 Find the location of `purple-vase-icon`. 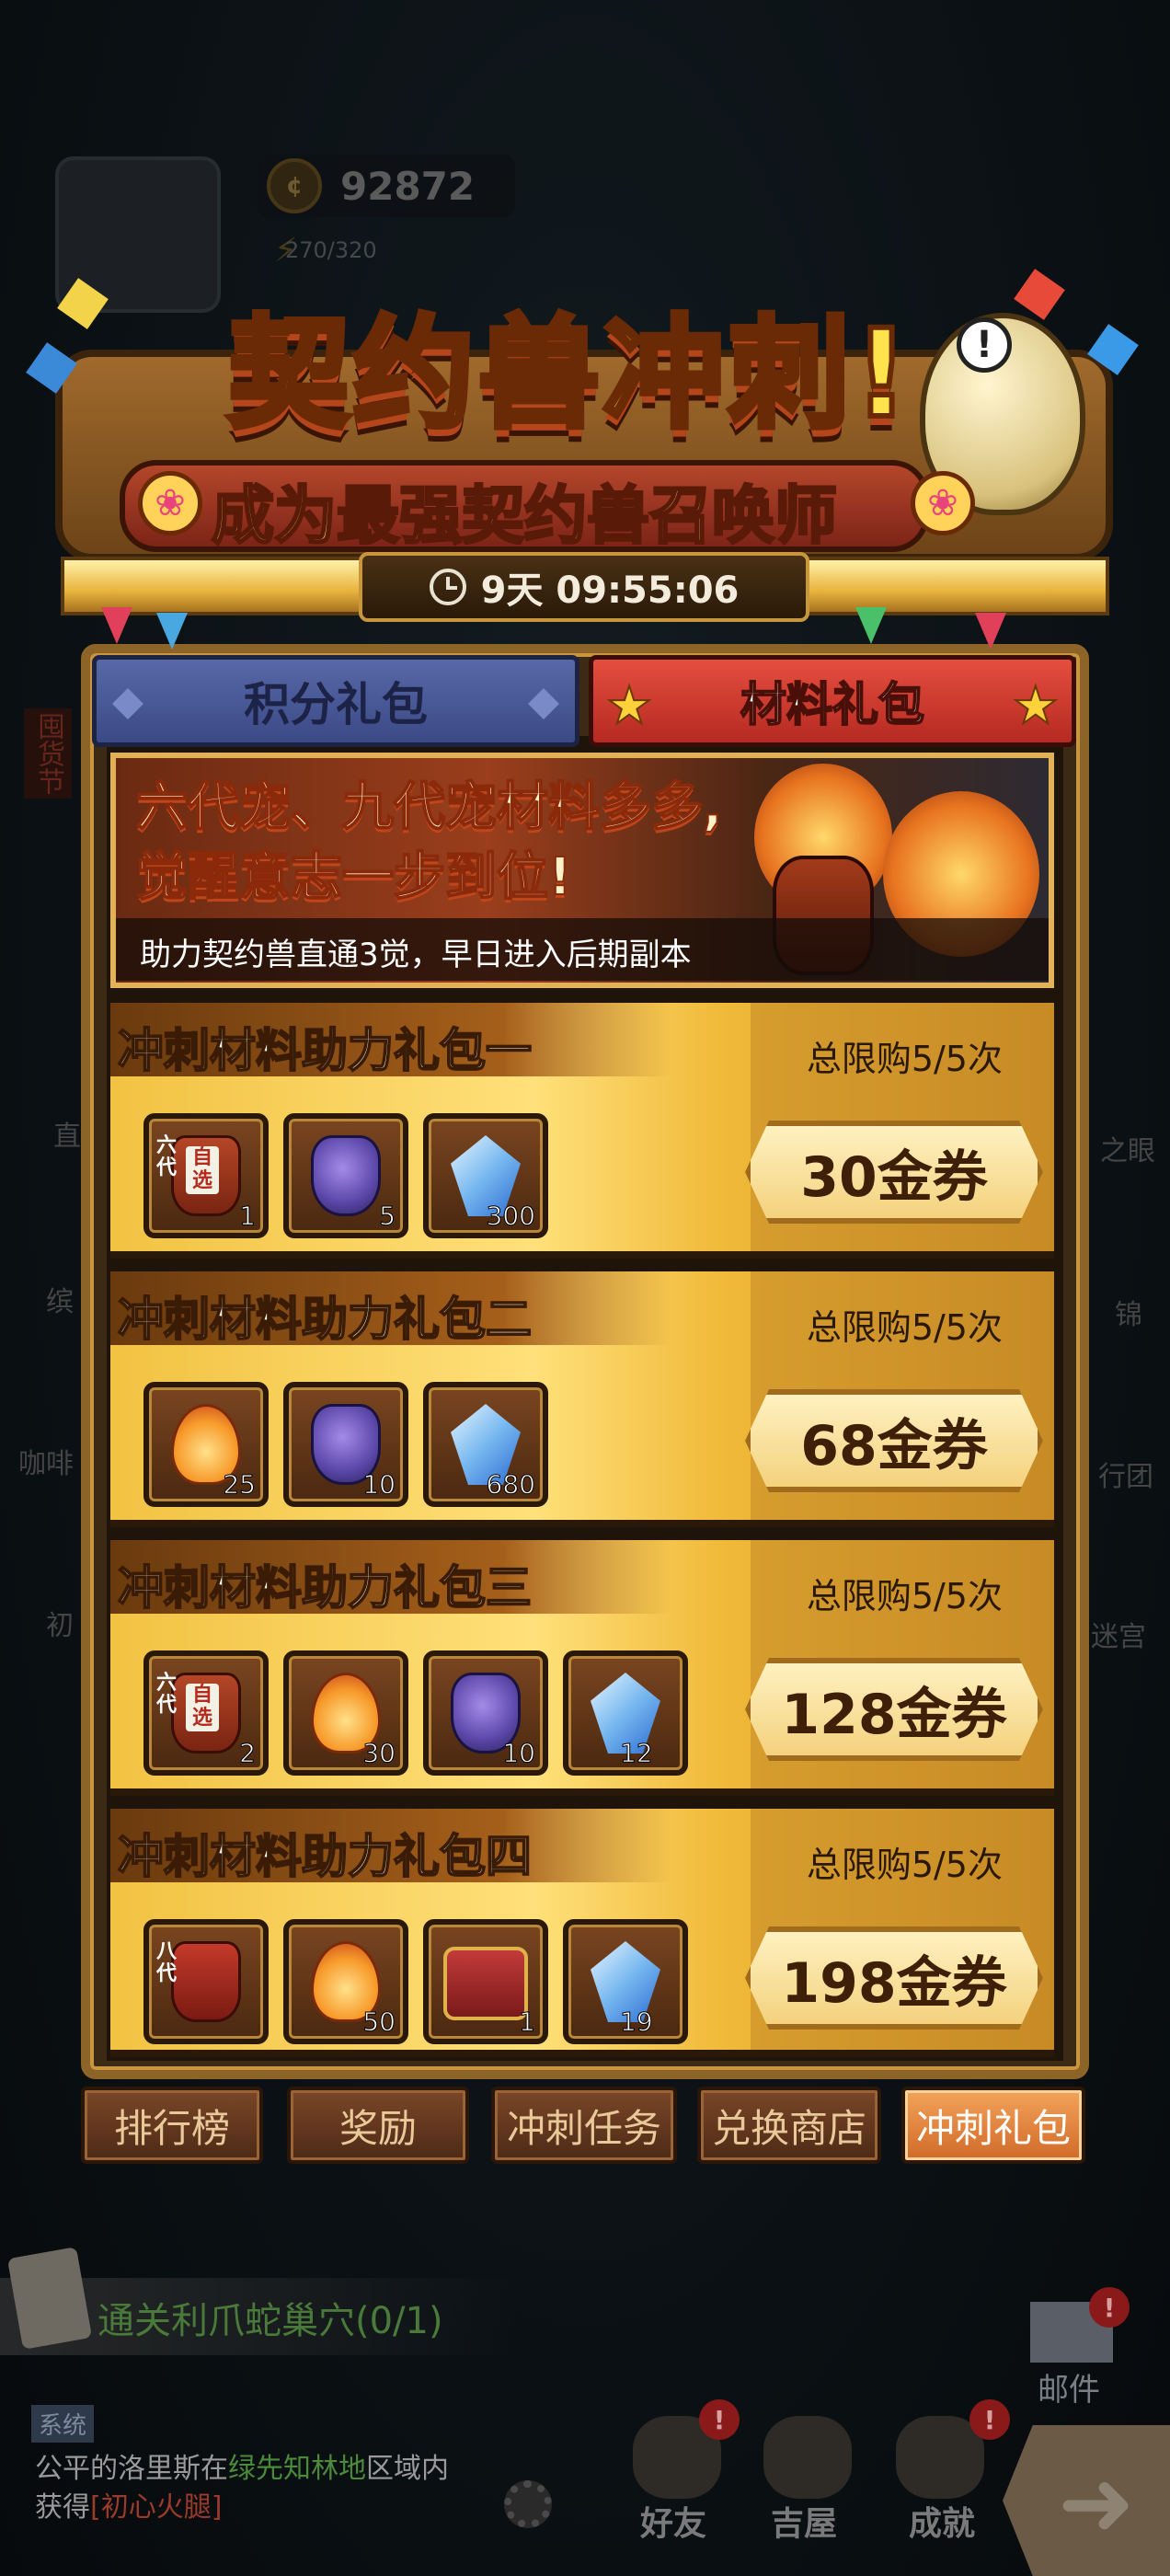

purple-vase-icon is located at coordinates (346, 1175).